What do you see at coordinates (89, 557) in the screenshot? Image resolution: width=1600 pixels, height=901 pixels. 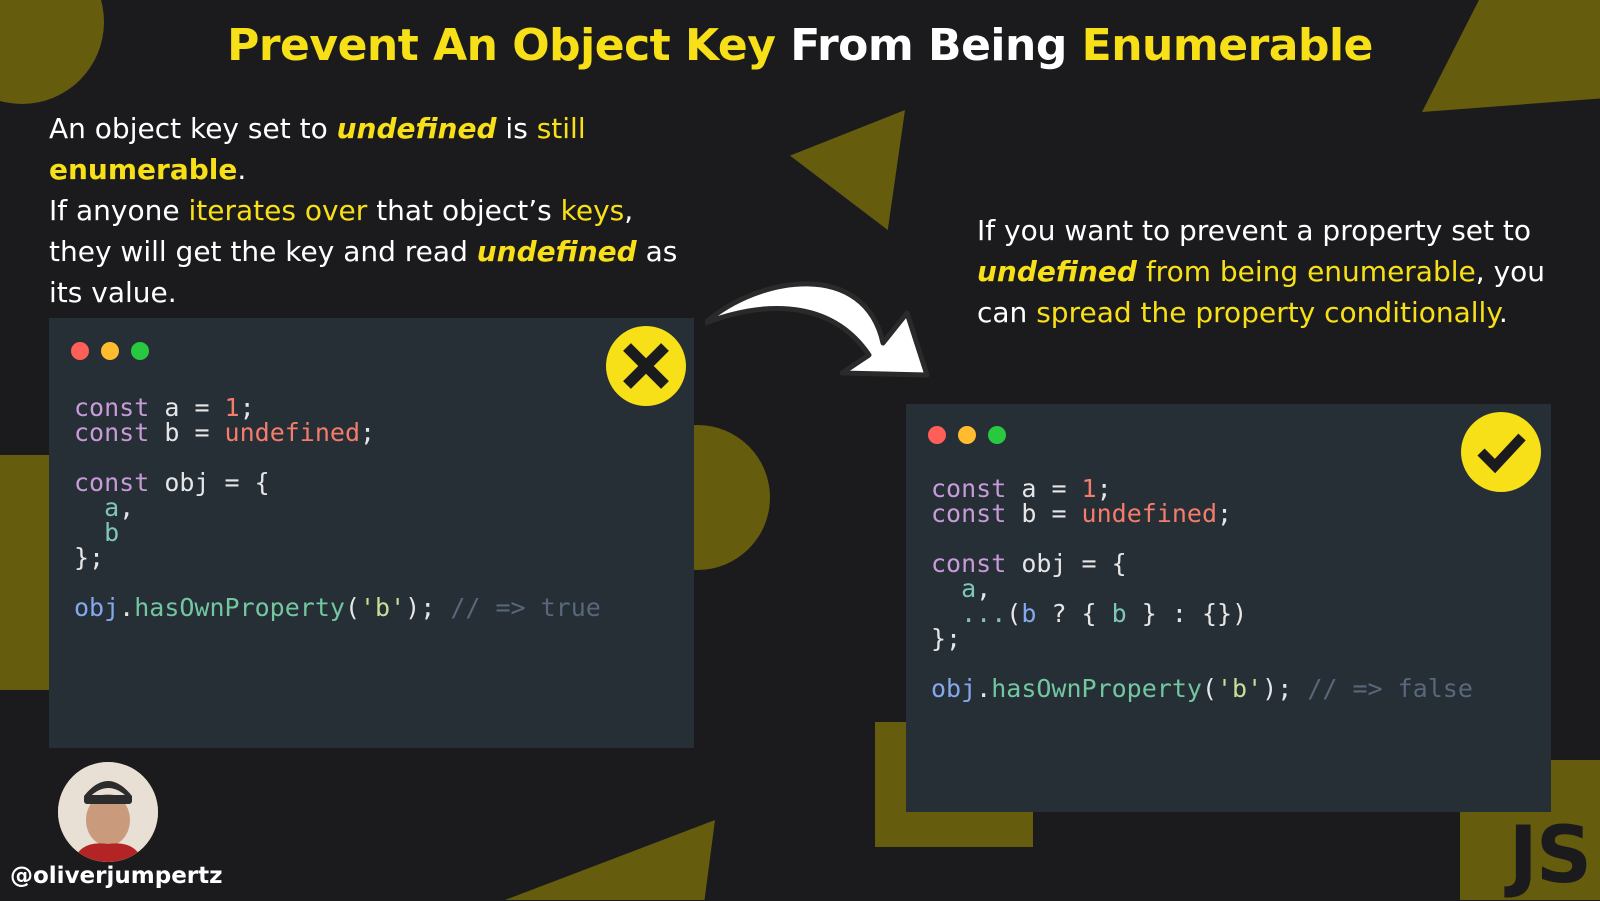 I see `code-line: };` at bounding box center [89, 557].